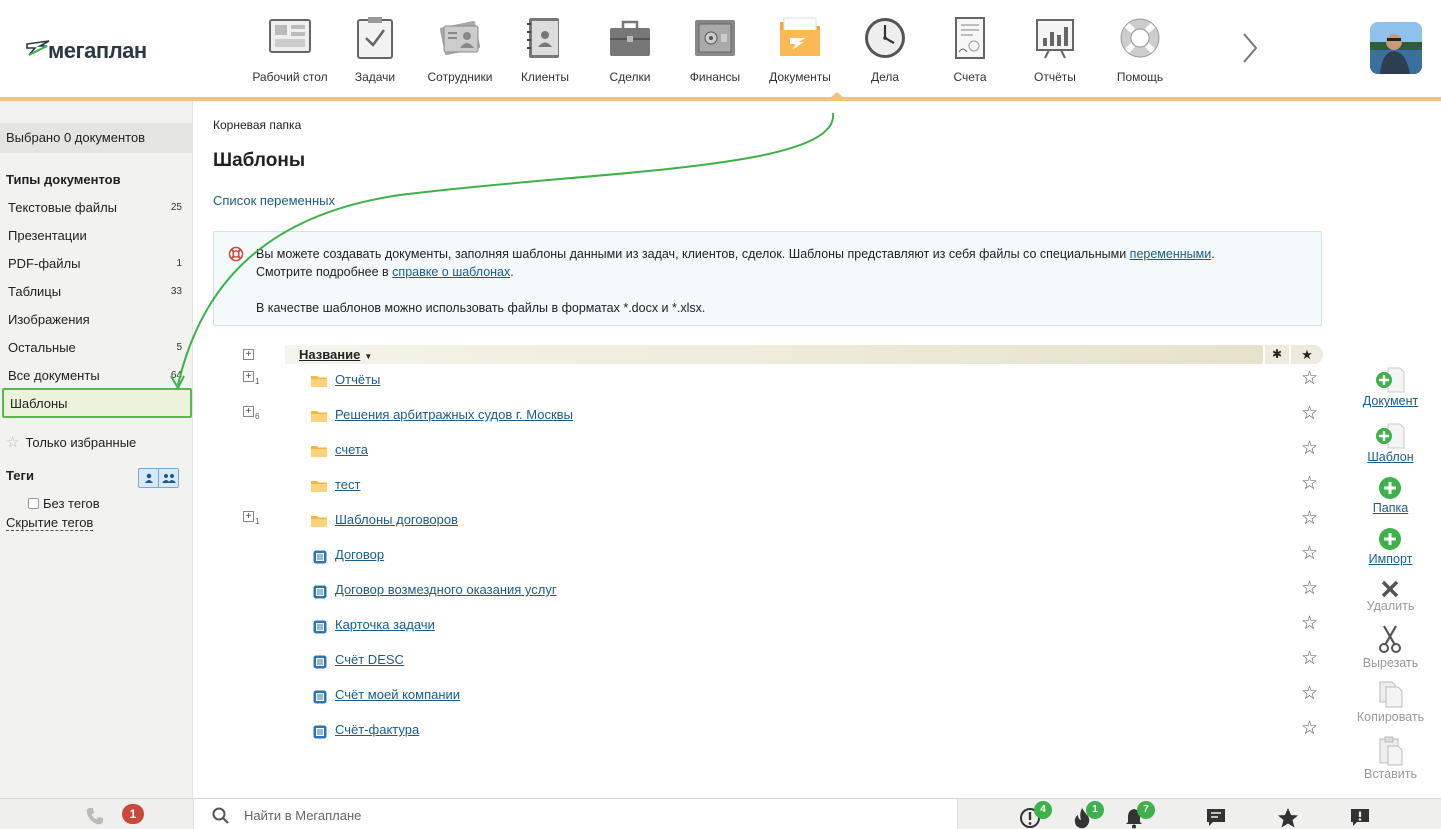  What do you see at coordinates (81, 442) in the screenshot?
I see `favorites-only-label: Только избранные` at bounding box center [81, 442].